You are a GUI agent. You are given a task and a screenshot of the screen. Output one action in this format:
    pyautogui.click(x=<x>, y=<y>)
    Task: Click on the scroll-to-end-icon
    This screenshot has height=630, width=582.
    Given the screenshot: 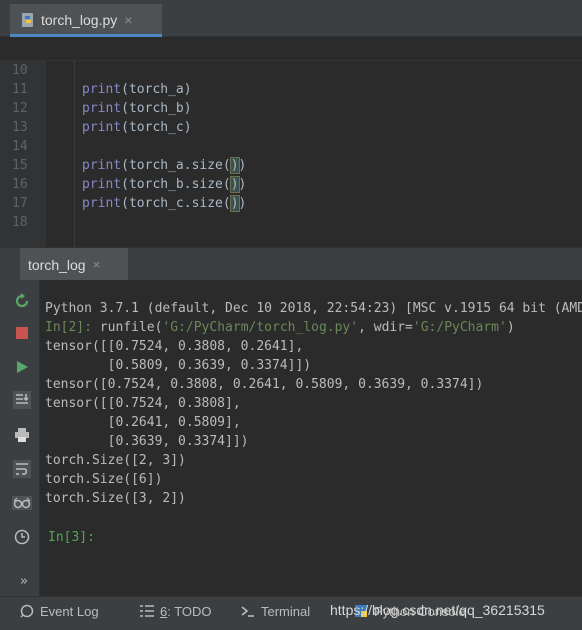 What is the action you would take?
    pyautogui.click(x=22, y=400)
    